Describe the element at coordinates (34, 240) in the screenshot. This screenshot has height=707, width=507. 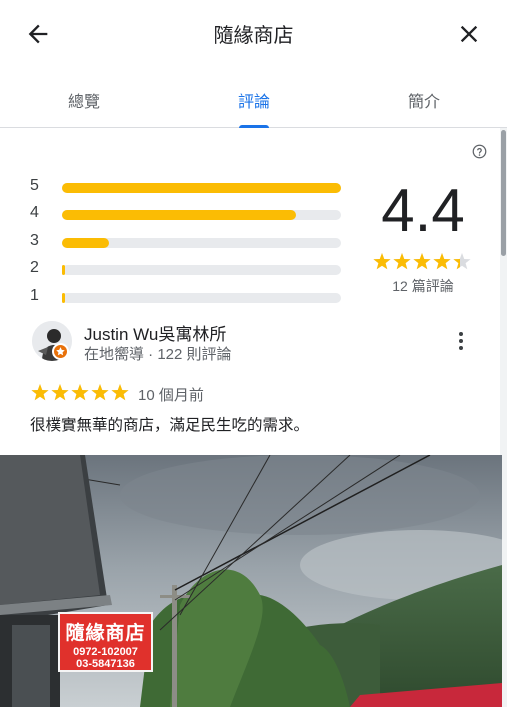
I see `rating-row-label: 3` at that location.